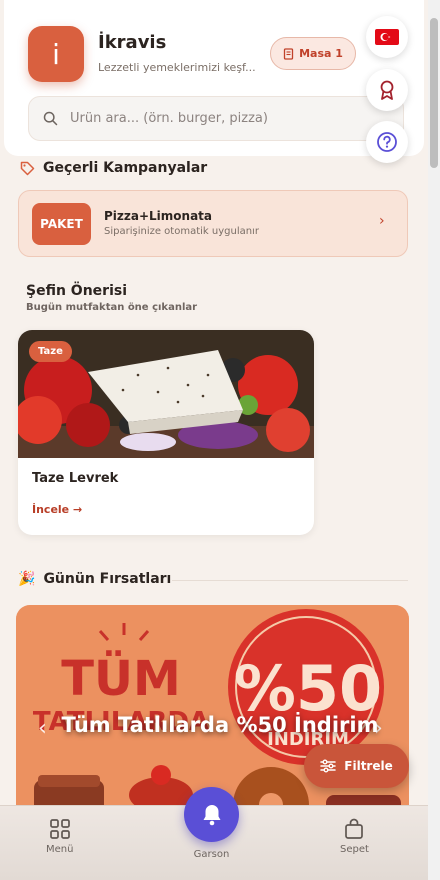  I want to click on tag-icon, so click(27, 168).